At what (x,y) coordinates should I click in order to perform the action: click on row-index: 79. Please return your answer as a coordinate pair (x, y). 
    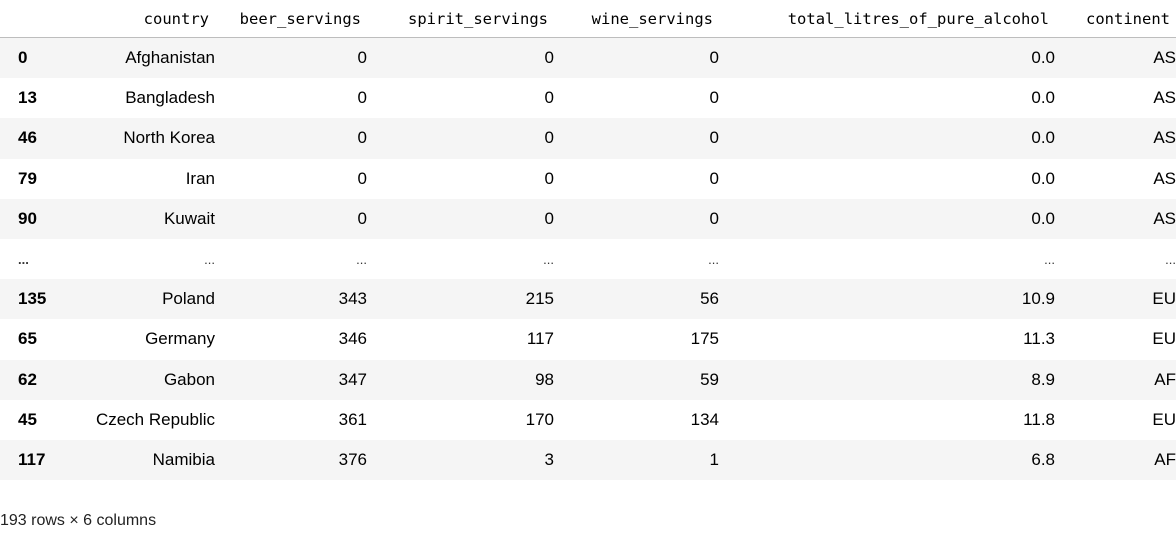
    Looking at the image, I should click on (27, 178).